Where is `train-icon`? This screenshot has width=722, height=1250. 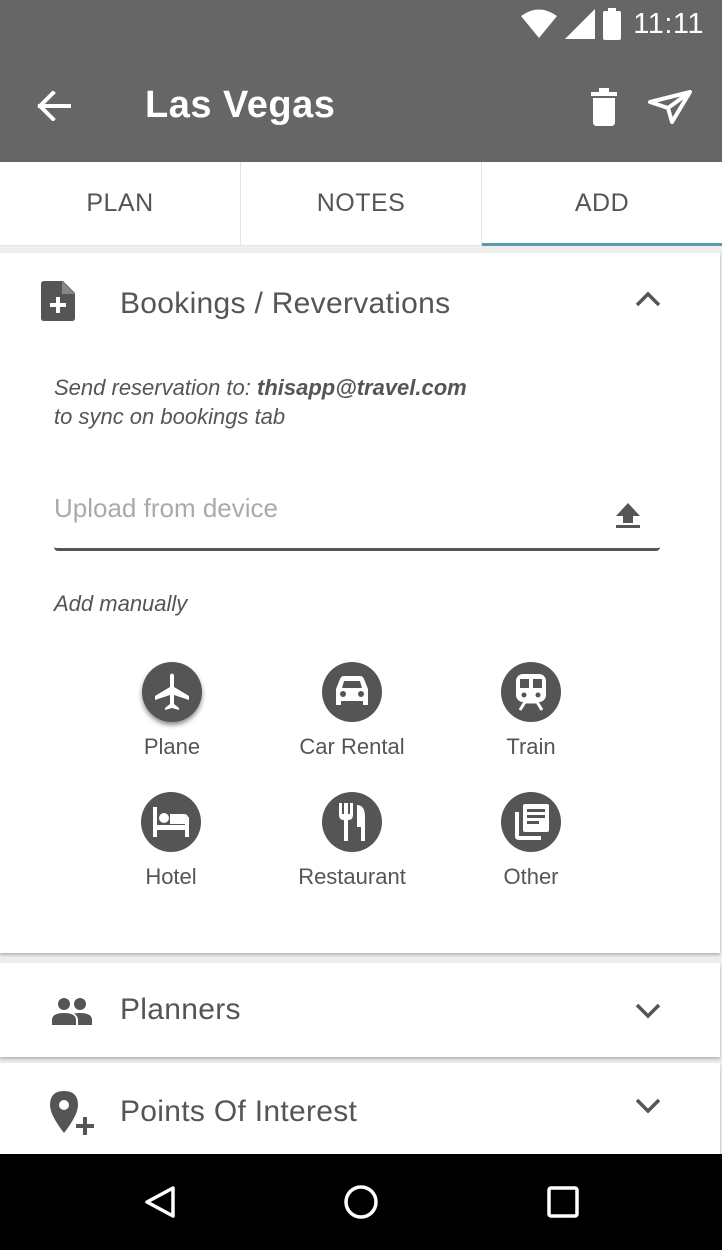 train-icon is located at coordinates (531, 692).